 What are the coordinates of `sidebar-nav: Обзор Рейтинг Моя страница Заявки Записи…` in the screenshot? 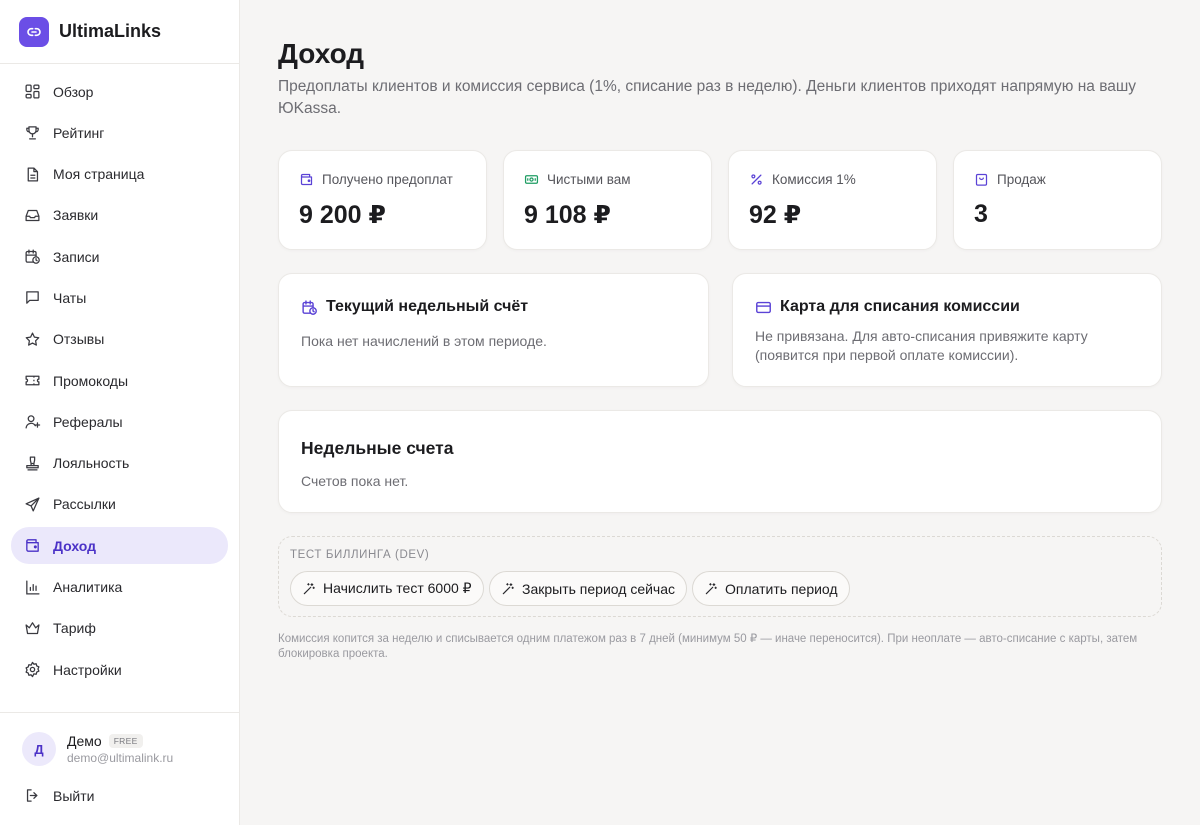 It's located at (119, 382).